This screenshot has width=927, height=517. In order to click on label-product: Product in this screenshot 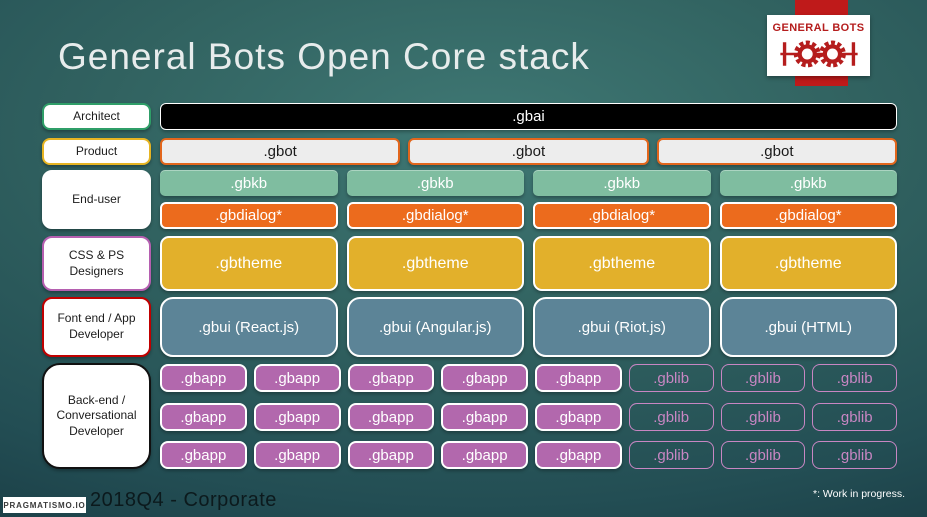, I will do `click(96, 151)`.